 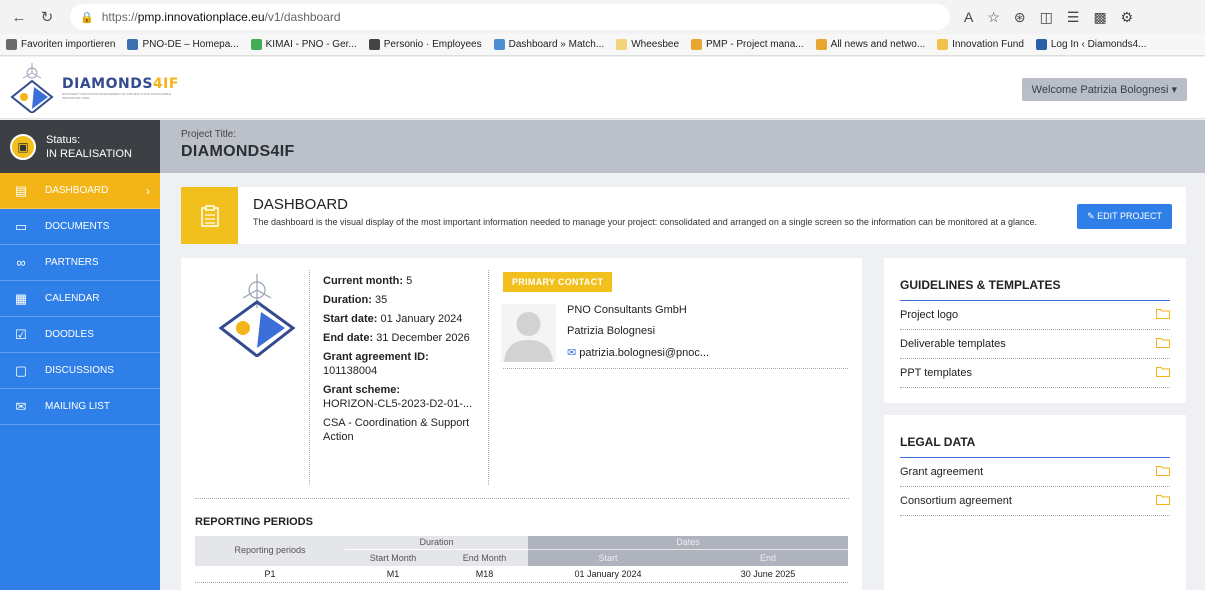 What do you see at coordinates (238, 151) in the screenshot?
I see `project-title: DIAMONDS4IF` at bounding box center [238, 151].